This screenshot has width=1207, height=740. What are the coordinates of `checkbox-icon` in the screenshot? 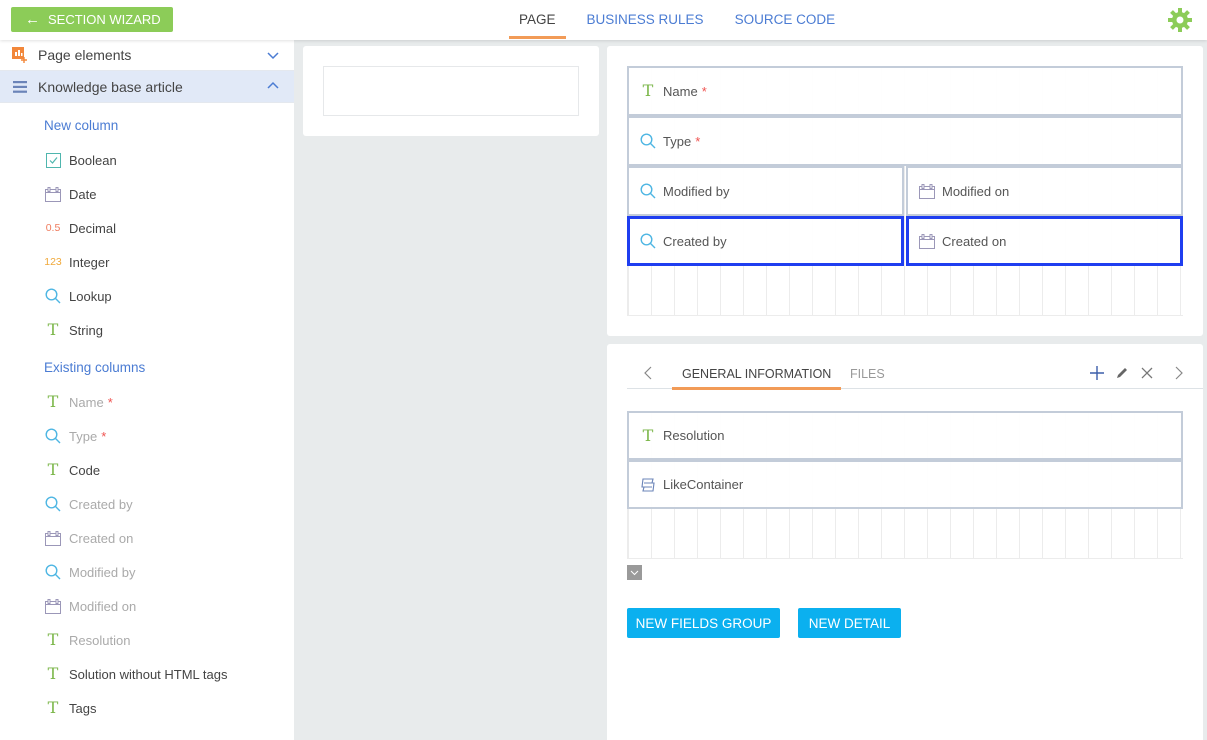 It's located at (53, 160).